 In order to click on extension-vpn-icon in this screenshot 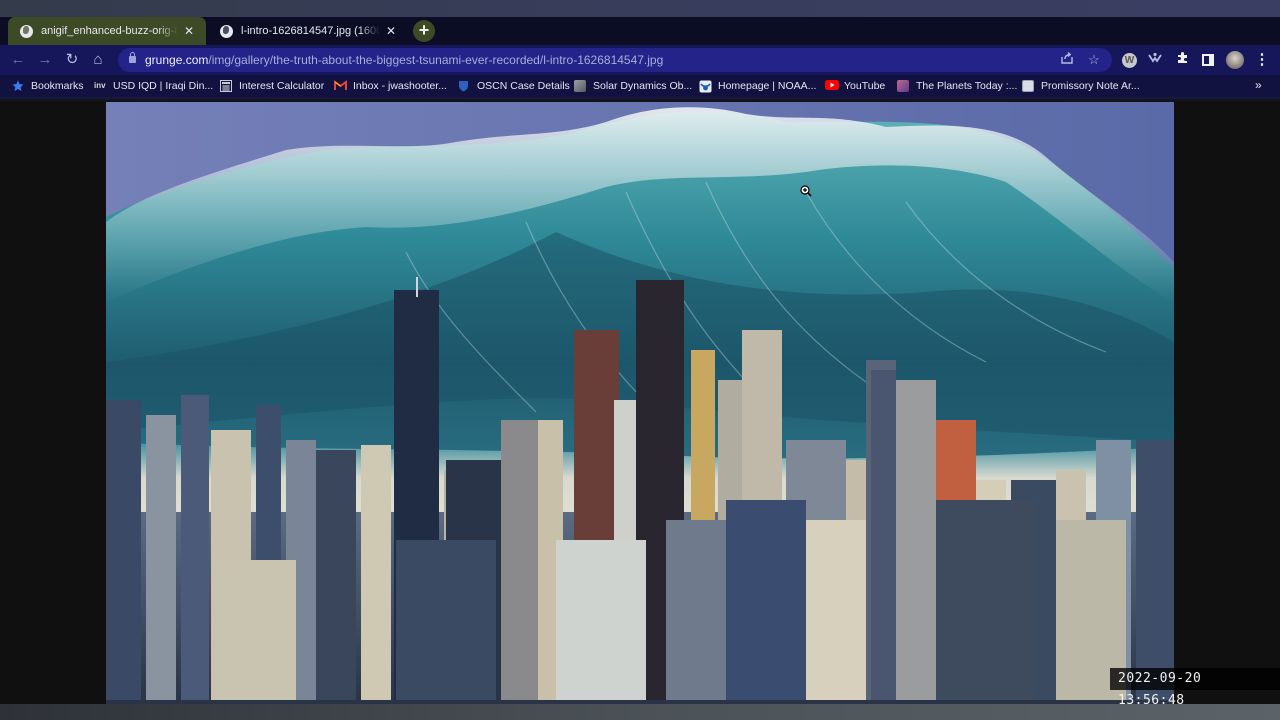, I will do `click(1155, 60)`.